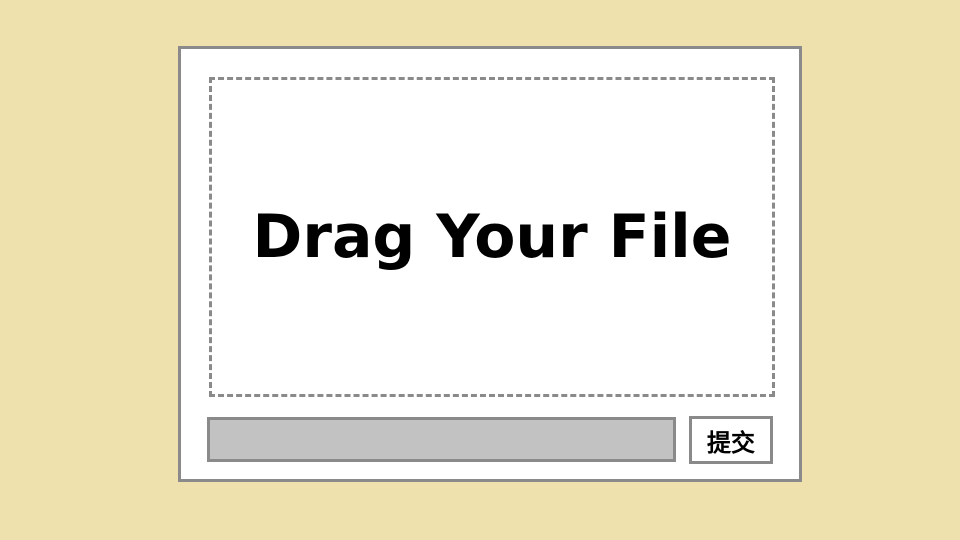 The height and width of the screenshot is (540, 960). I want to click on submit-button: 提交, so click(731, 440).